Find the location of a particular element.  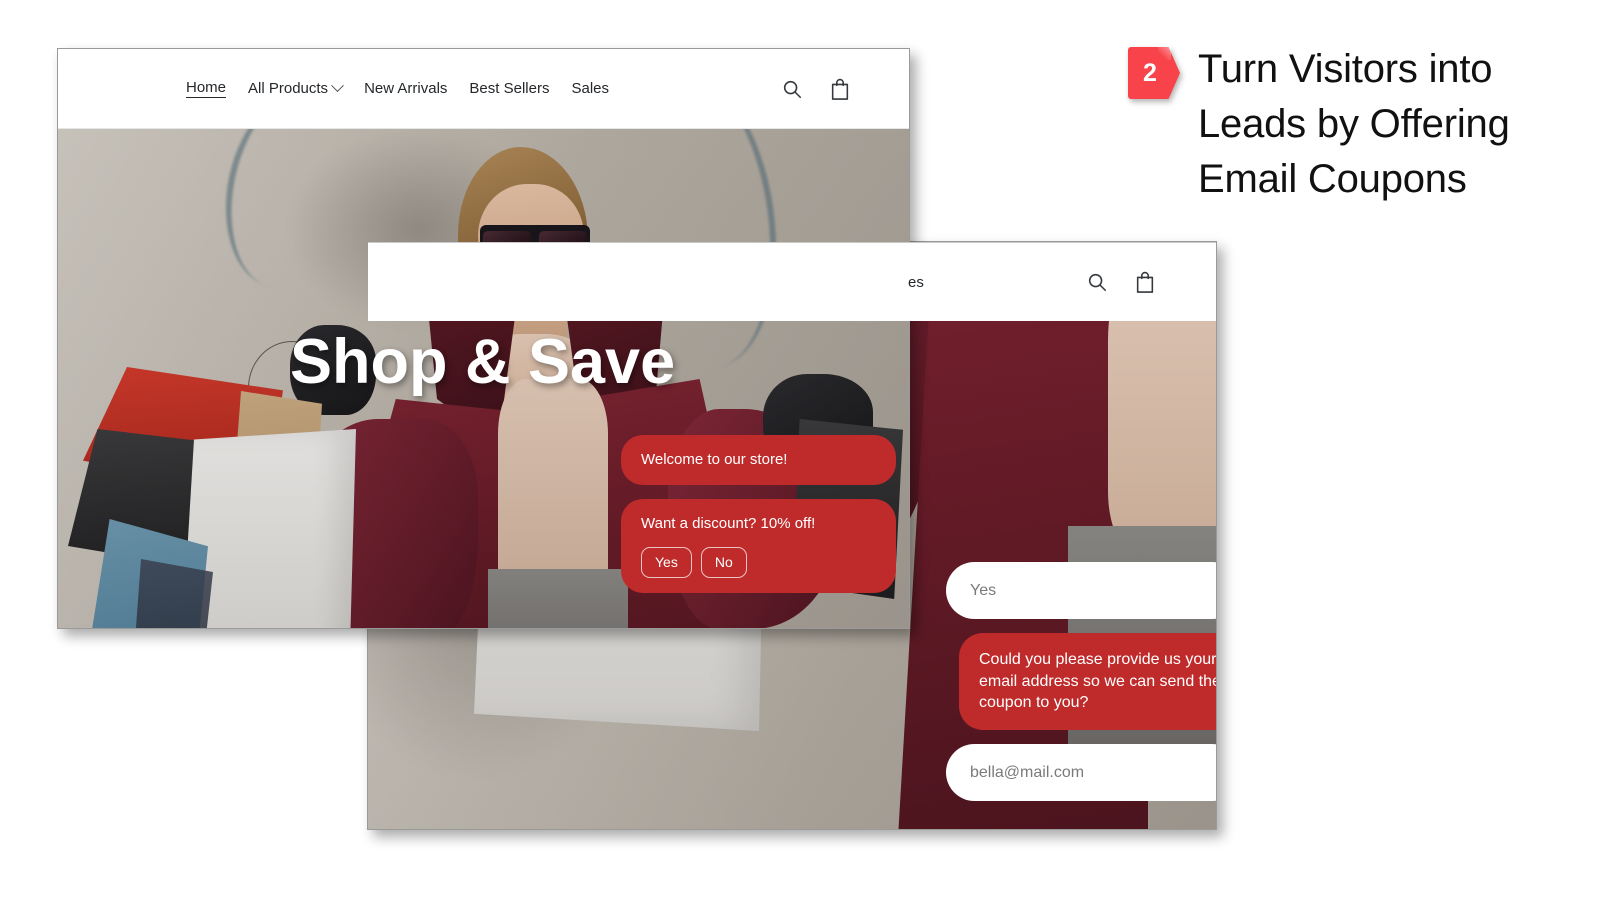

nav-icons-back is located at coordinates (1121, 282).